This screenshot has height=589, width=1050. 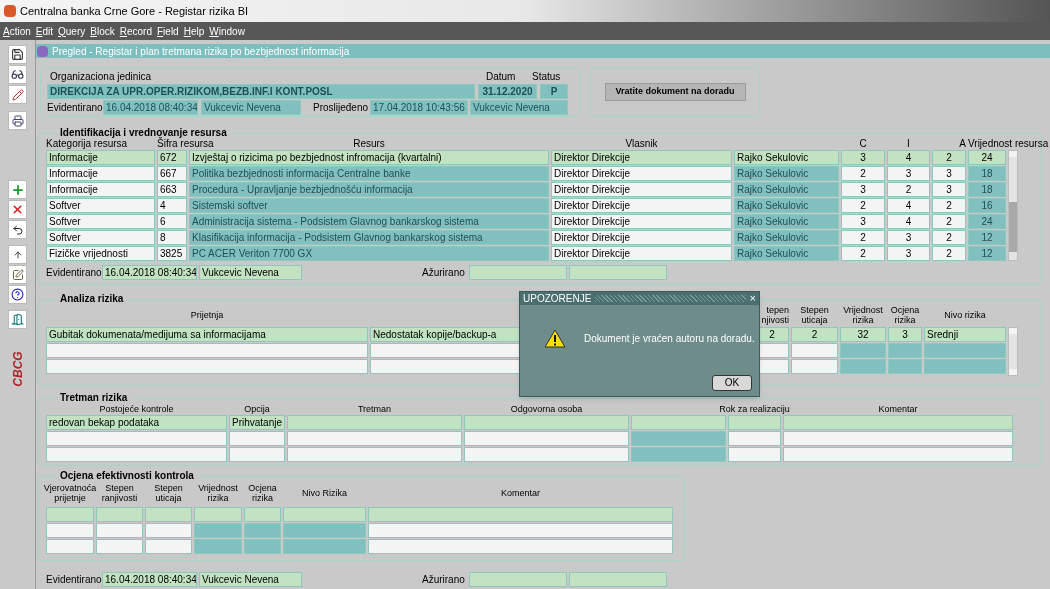 I want to click on add-icon, so click(x=17, y=189).